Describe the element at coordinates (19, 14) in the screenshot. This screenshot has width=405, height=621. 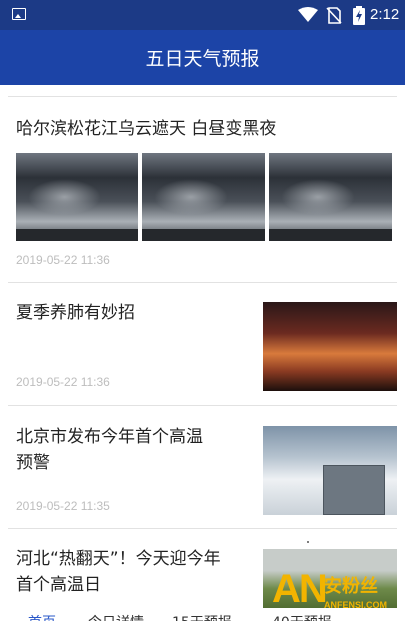
I see `image-notification-icon` at that location.